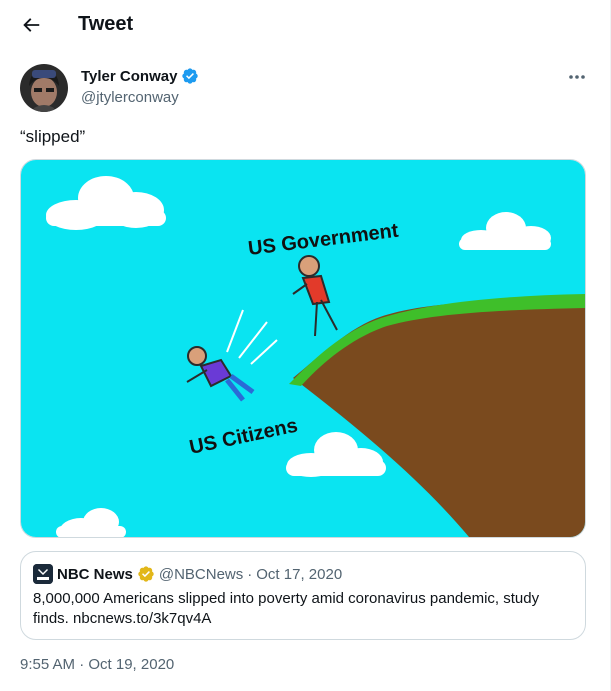 The width and height of the screenshot is (611, 691). I want to click on author-handle: @jtylerconway, so click(130, 97).